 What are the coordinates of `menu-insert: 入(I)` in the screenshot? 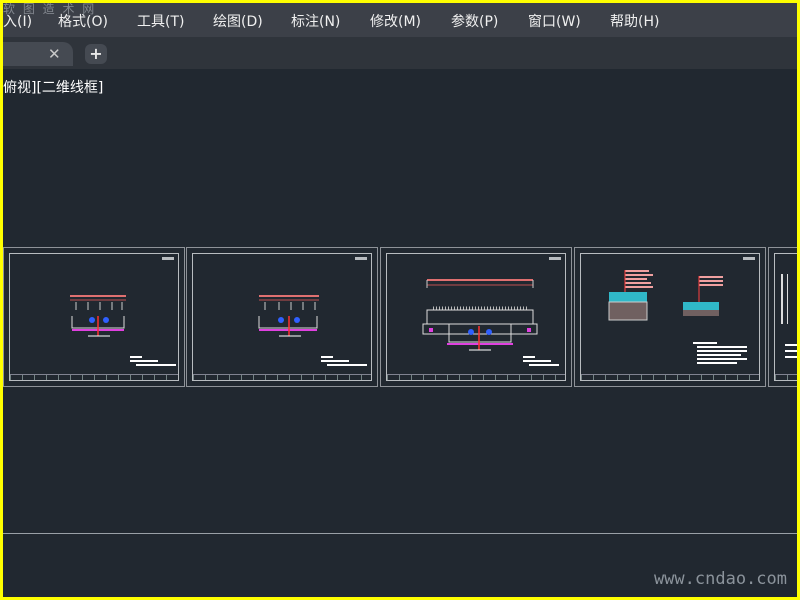 It's located at (17, 21).